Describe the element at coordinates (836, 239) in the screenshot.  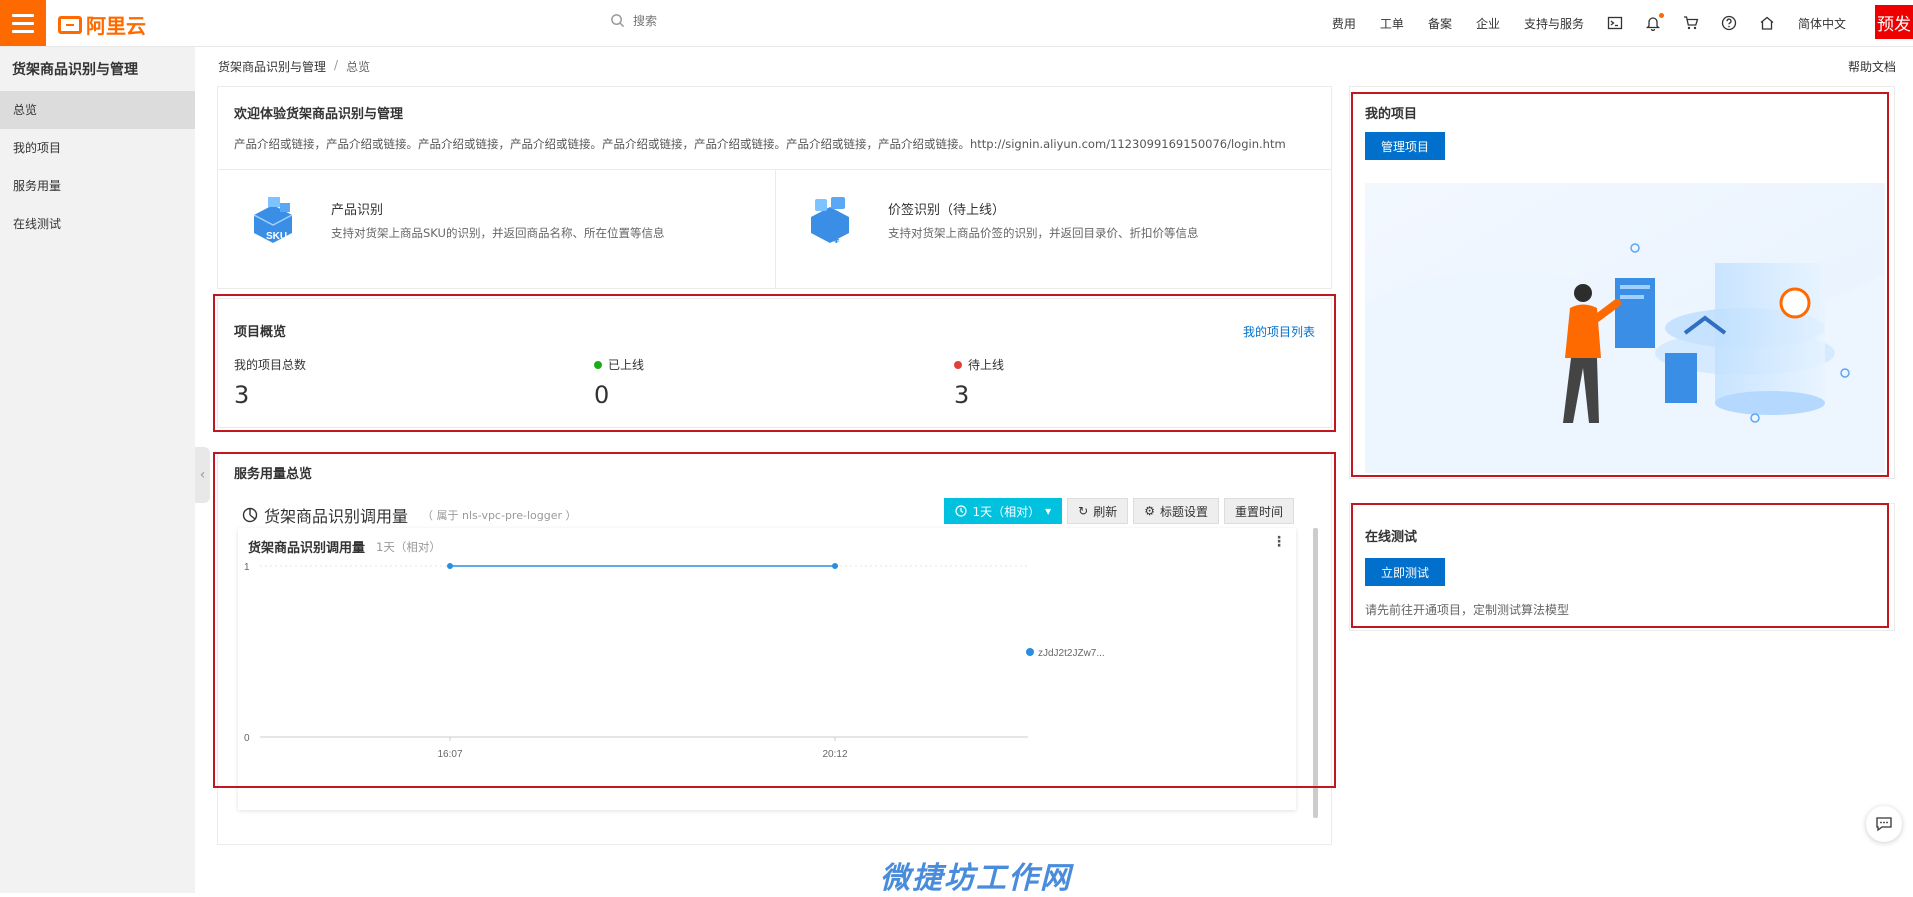
I see `yen-icon-text: ¥` at that location.